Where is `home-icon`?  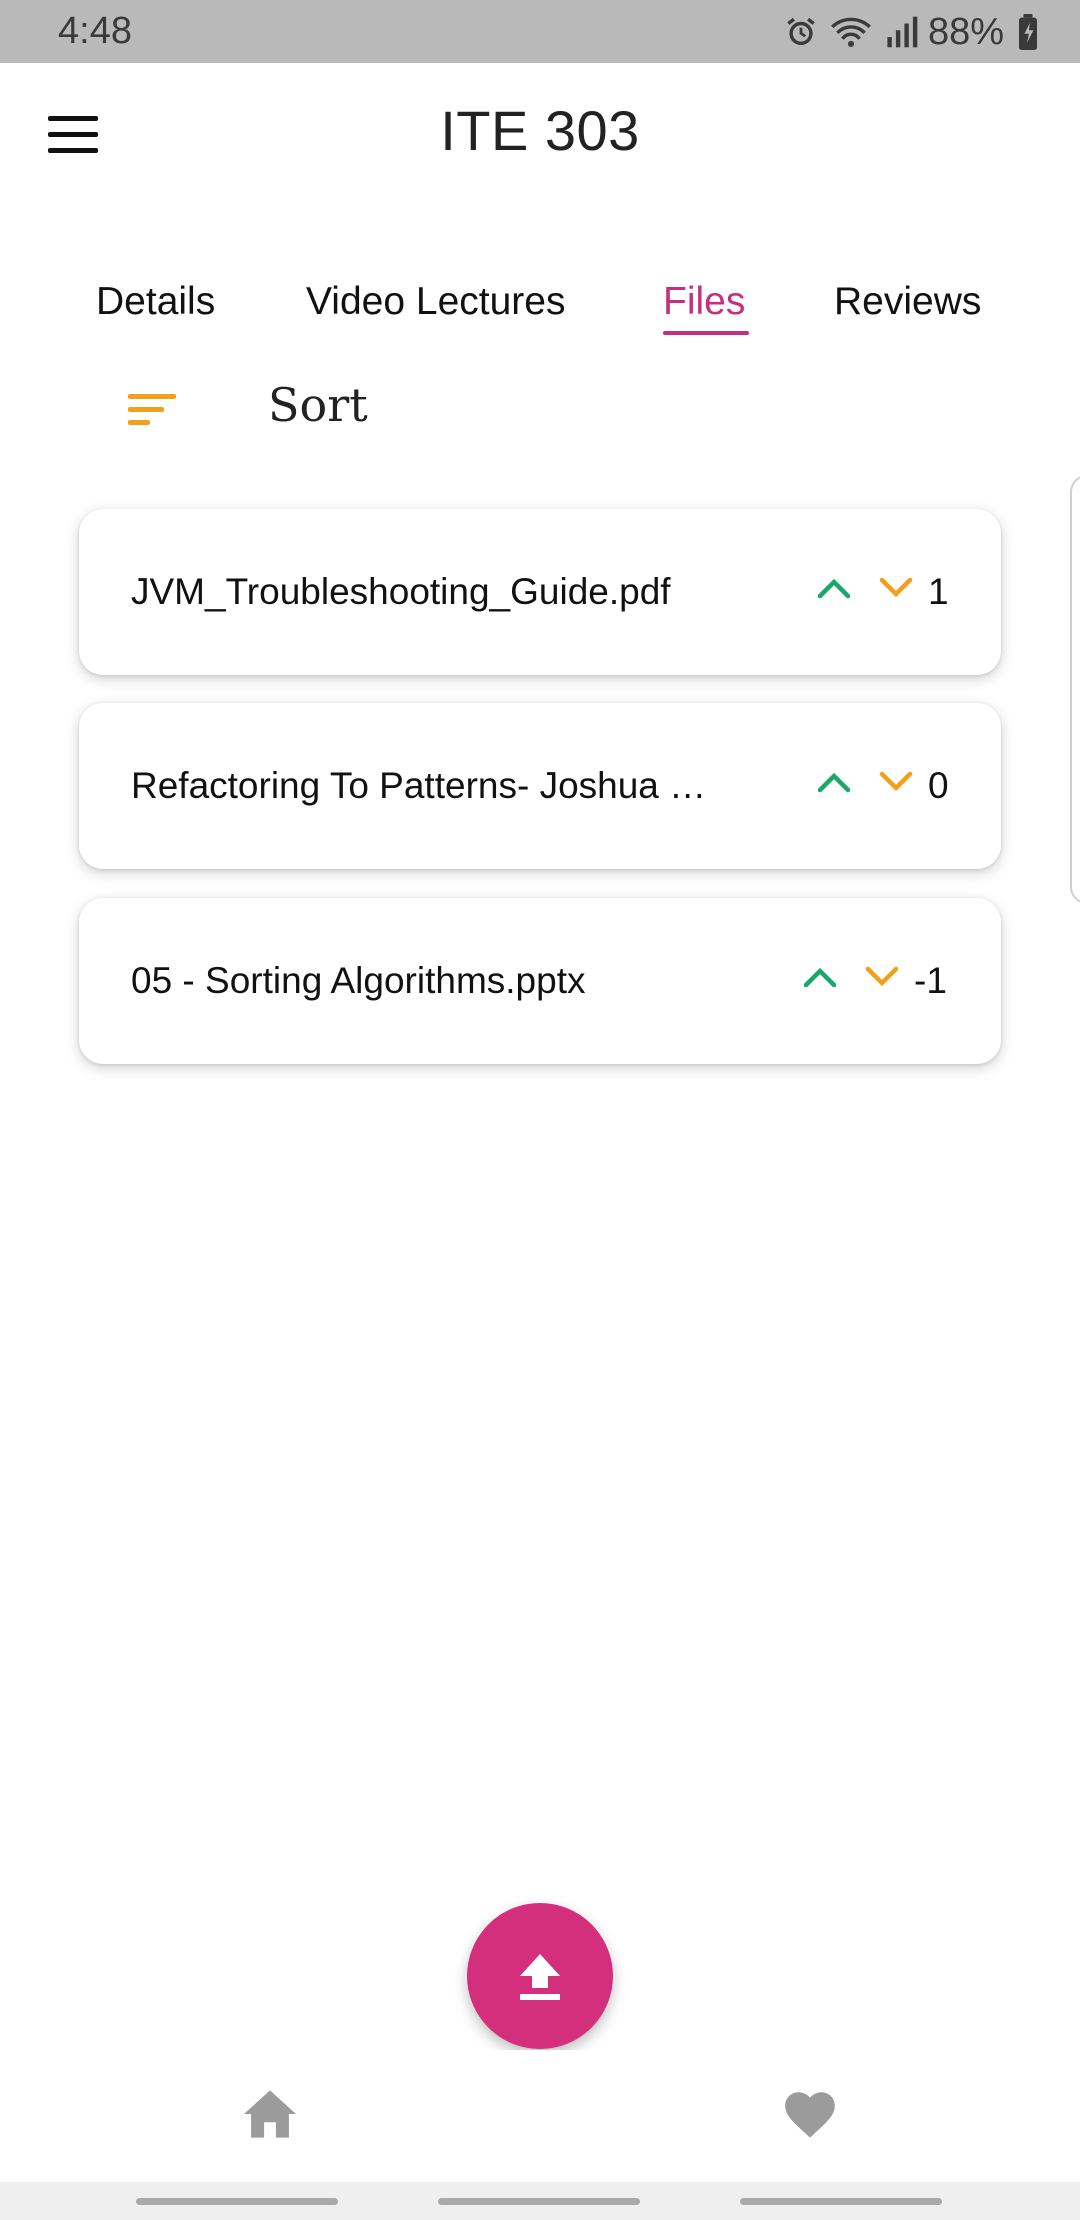
home-icon is located at coordinates (270, 2114).